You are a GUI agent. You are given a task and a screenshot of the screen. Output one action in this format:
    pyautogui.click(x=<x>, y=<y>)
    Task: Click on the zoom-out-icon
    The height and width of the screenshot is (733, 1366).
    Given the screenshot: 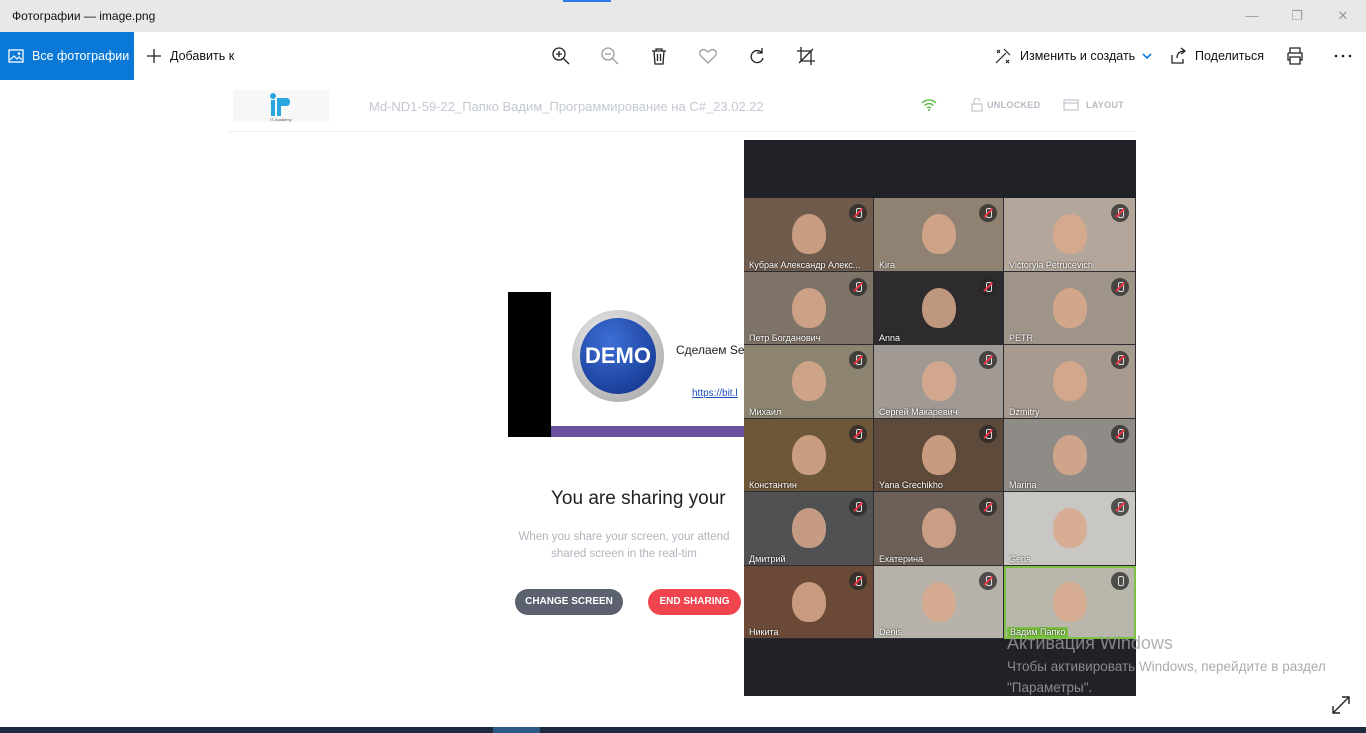 What is the action you would take?
    pyautogui.click(x=610, y=56)
    